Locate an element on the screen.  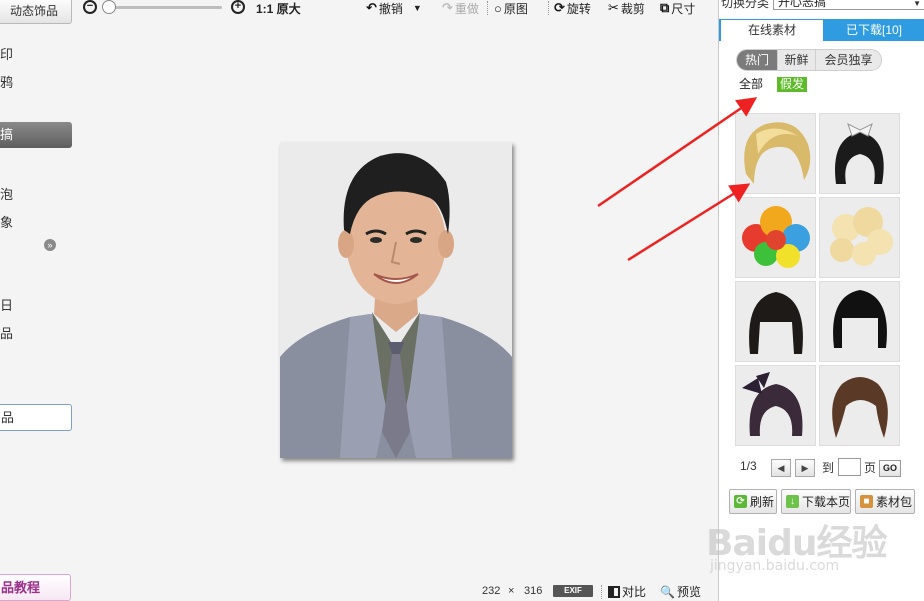
subtab-hot: 热门 is located at coordinates (757, 60).